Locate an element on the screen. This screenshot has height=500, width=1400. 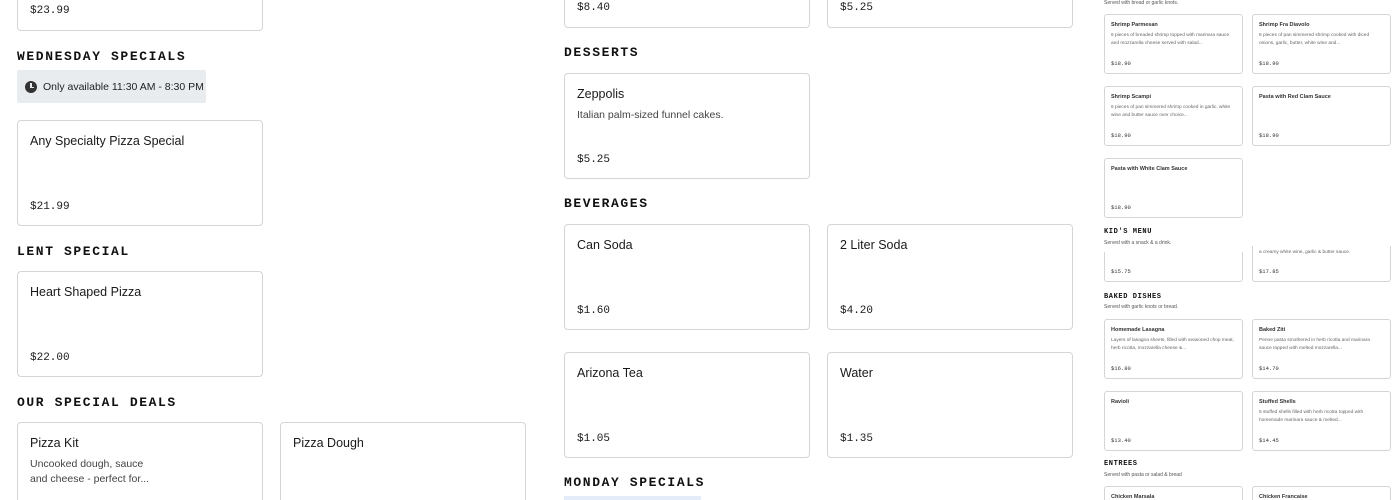
menu-item-card: $23.99 is located at coordinates (140, 15).